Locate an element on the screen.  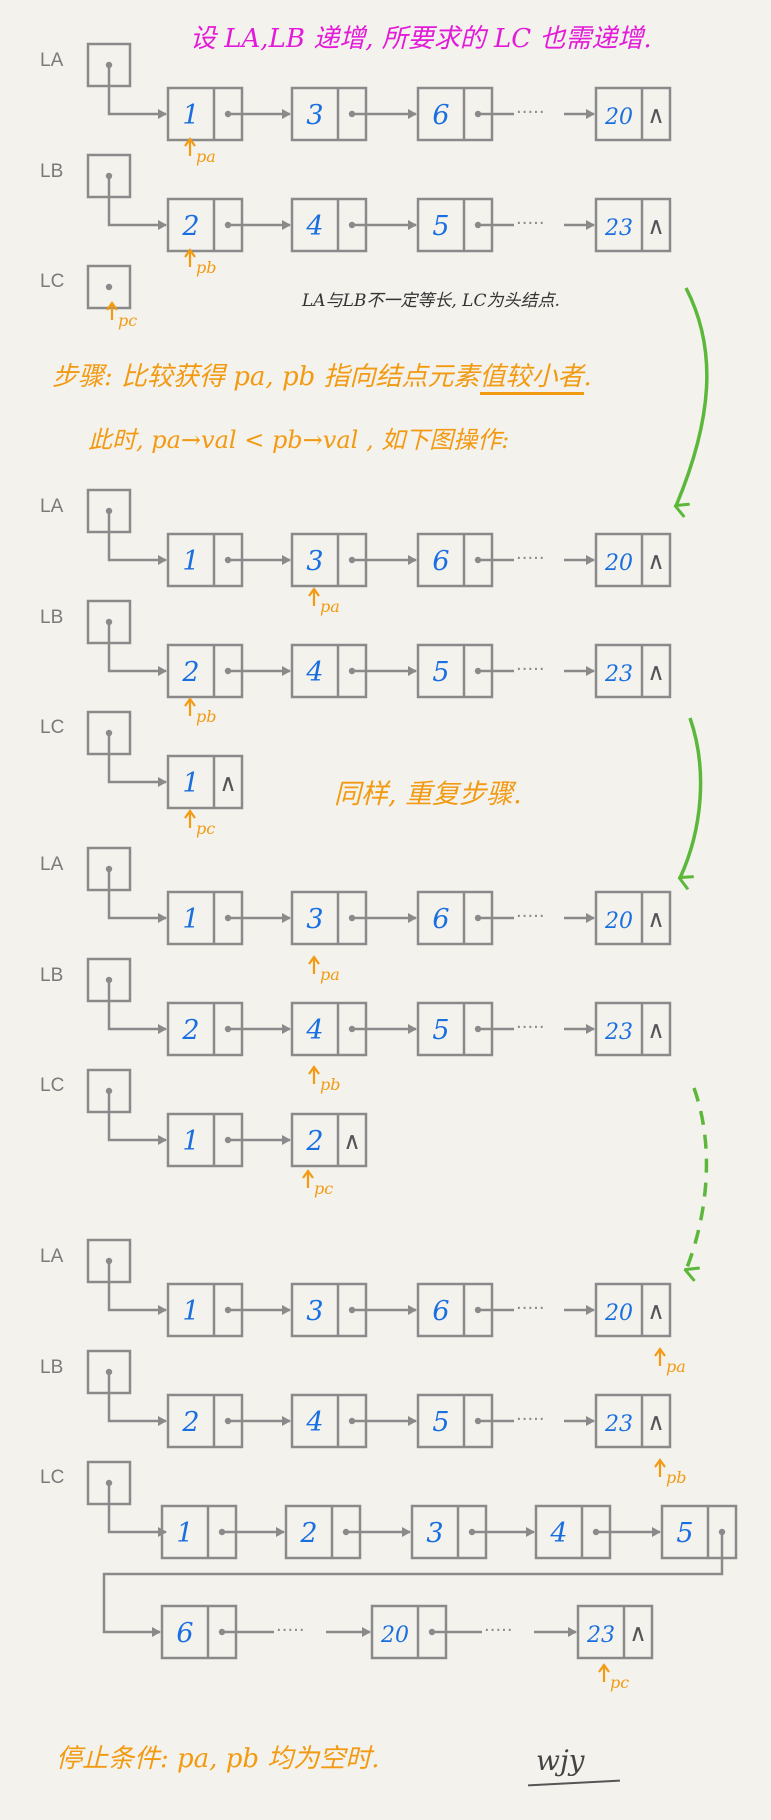
stage2-lb-head-link is located at coordinates (137, 1007).